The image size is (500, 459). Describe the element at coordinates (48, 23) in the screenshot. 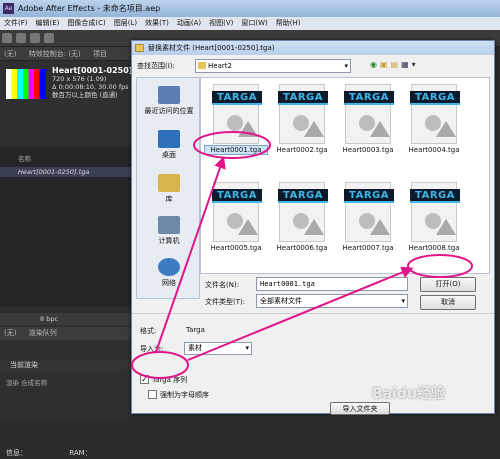

I see `menu-item-1: 编辑(E)` at that location.